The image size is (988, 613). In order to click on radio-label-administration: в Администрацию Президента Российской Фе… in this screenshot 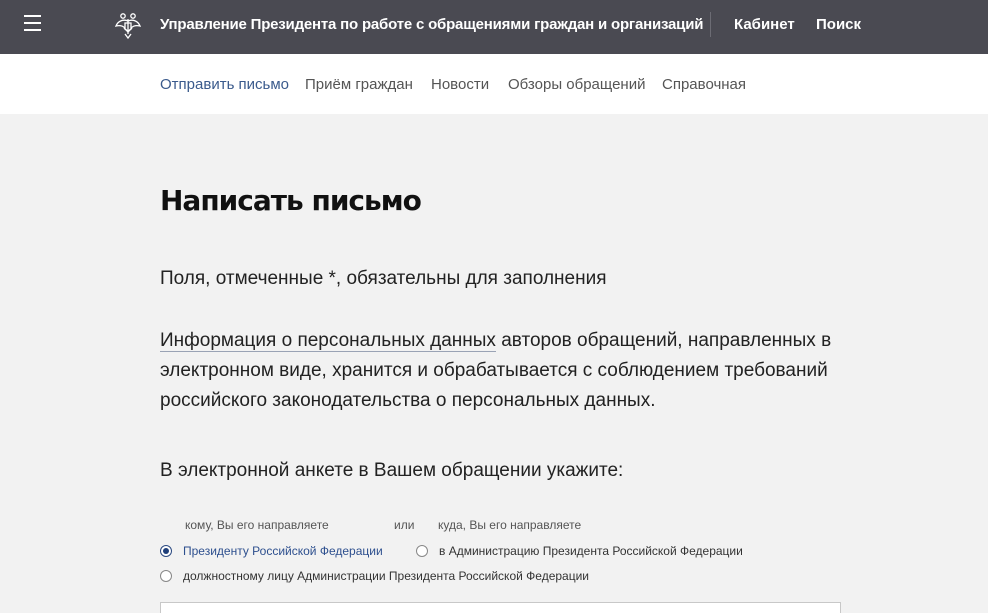, I will do `click(591, 551)`.